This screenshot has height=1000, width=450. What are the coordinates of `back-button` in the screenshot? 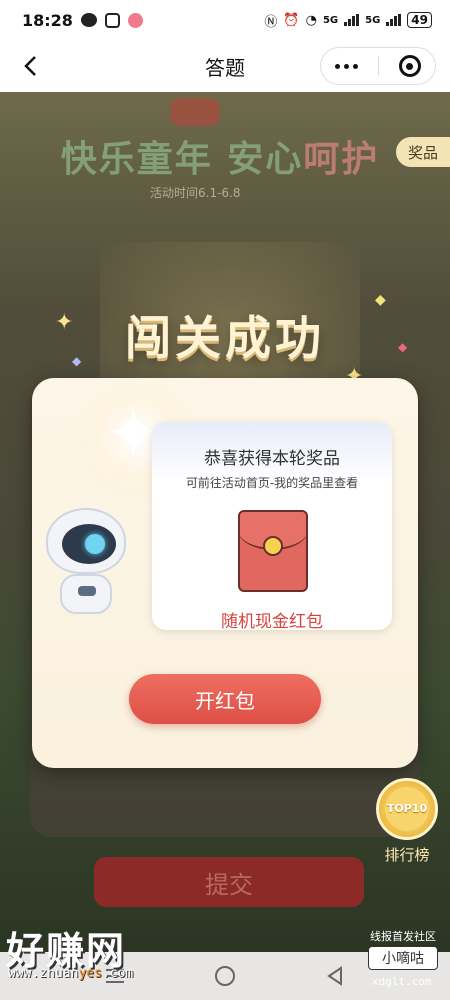 It's located at (30, 66).